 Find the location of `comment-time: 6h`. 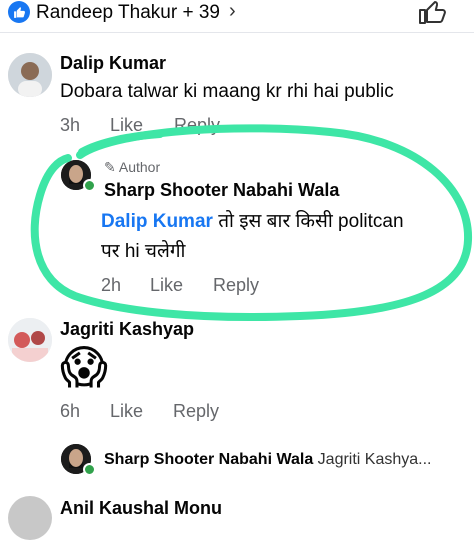

comment-time: 6h is located at coordinates (70, 411).